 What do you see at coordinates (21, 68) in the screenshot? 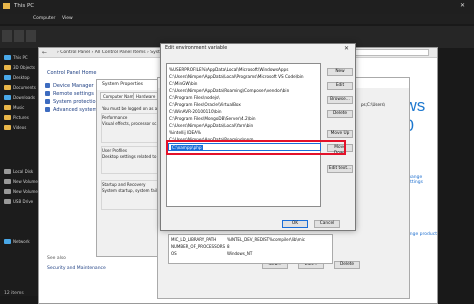
I see `nav-item: 3D Objects` at bounding box center [21, 68].